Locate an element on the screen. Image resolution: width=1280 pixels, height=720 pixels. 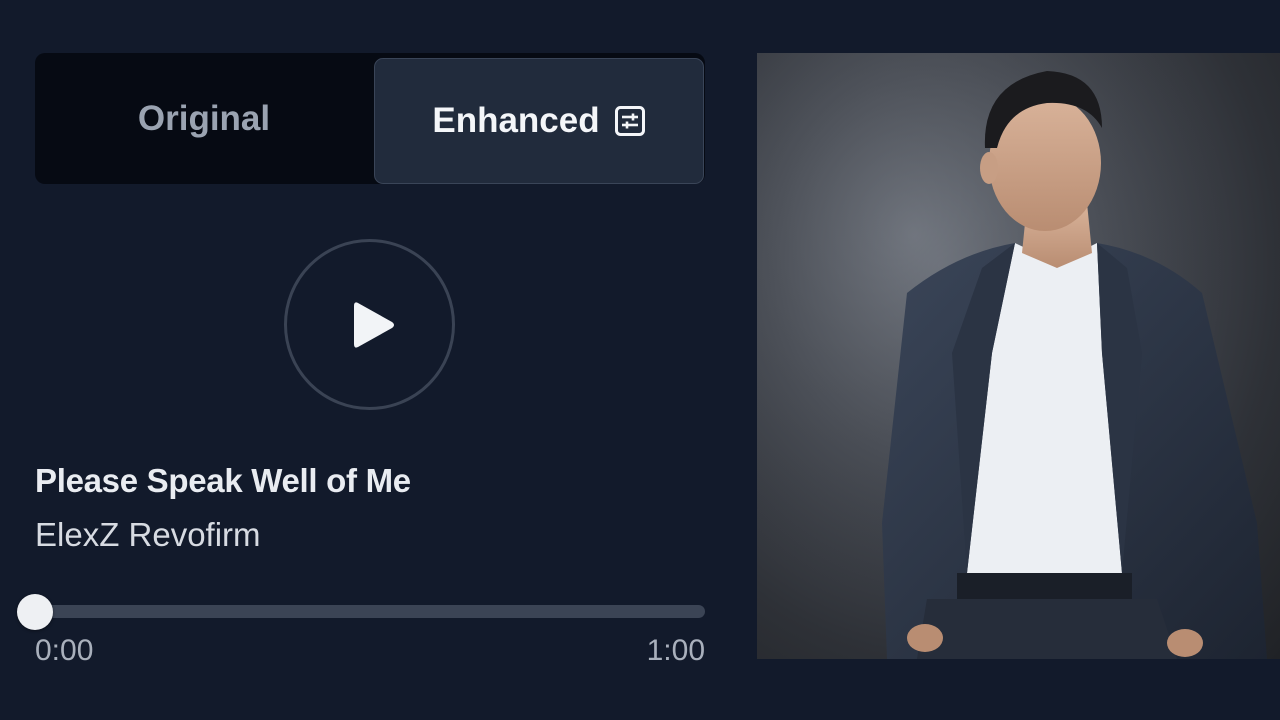
track-artist: ElexZ Revofirm is located at coordinates (148, 534).